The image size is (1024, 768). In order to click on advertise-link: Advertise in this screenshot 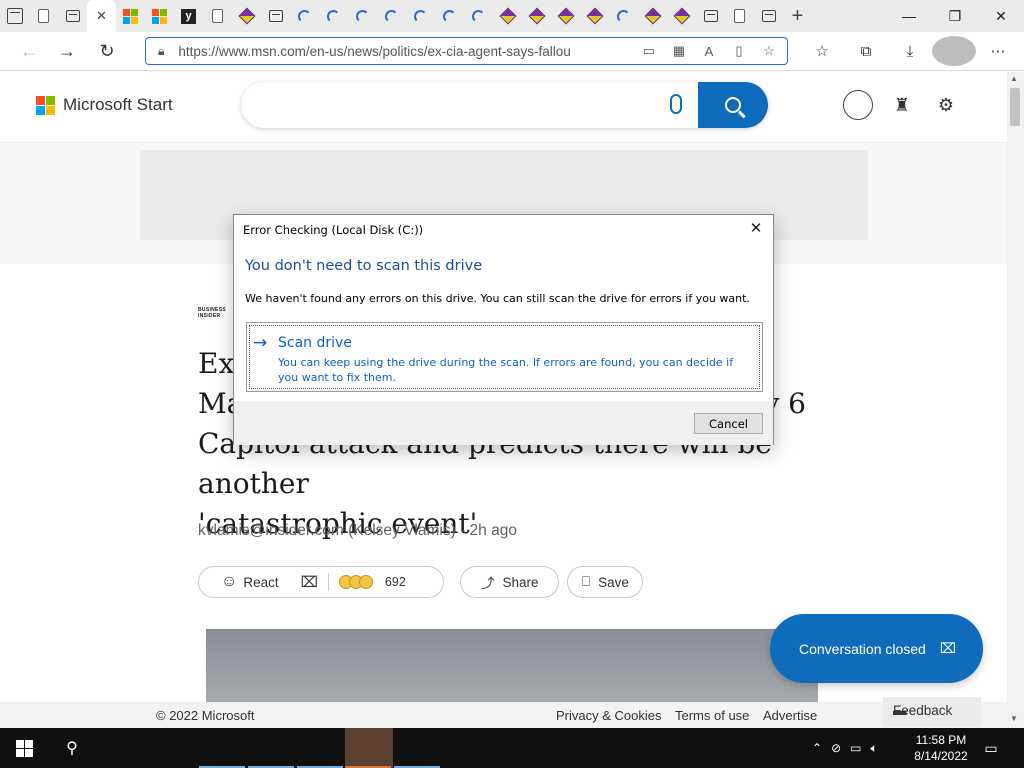, I will do `click(790, 715)`.